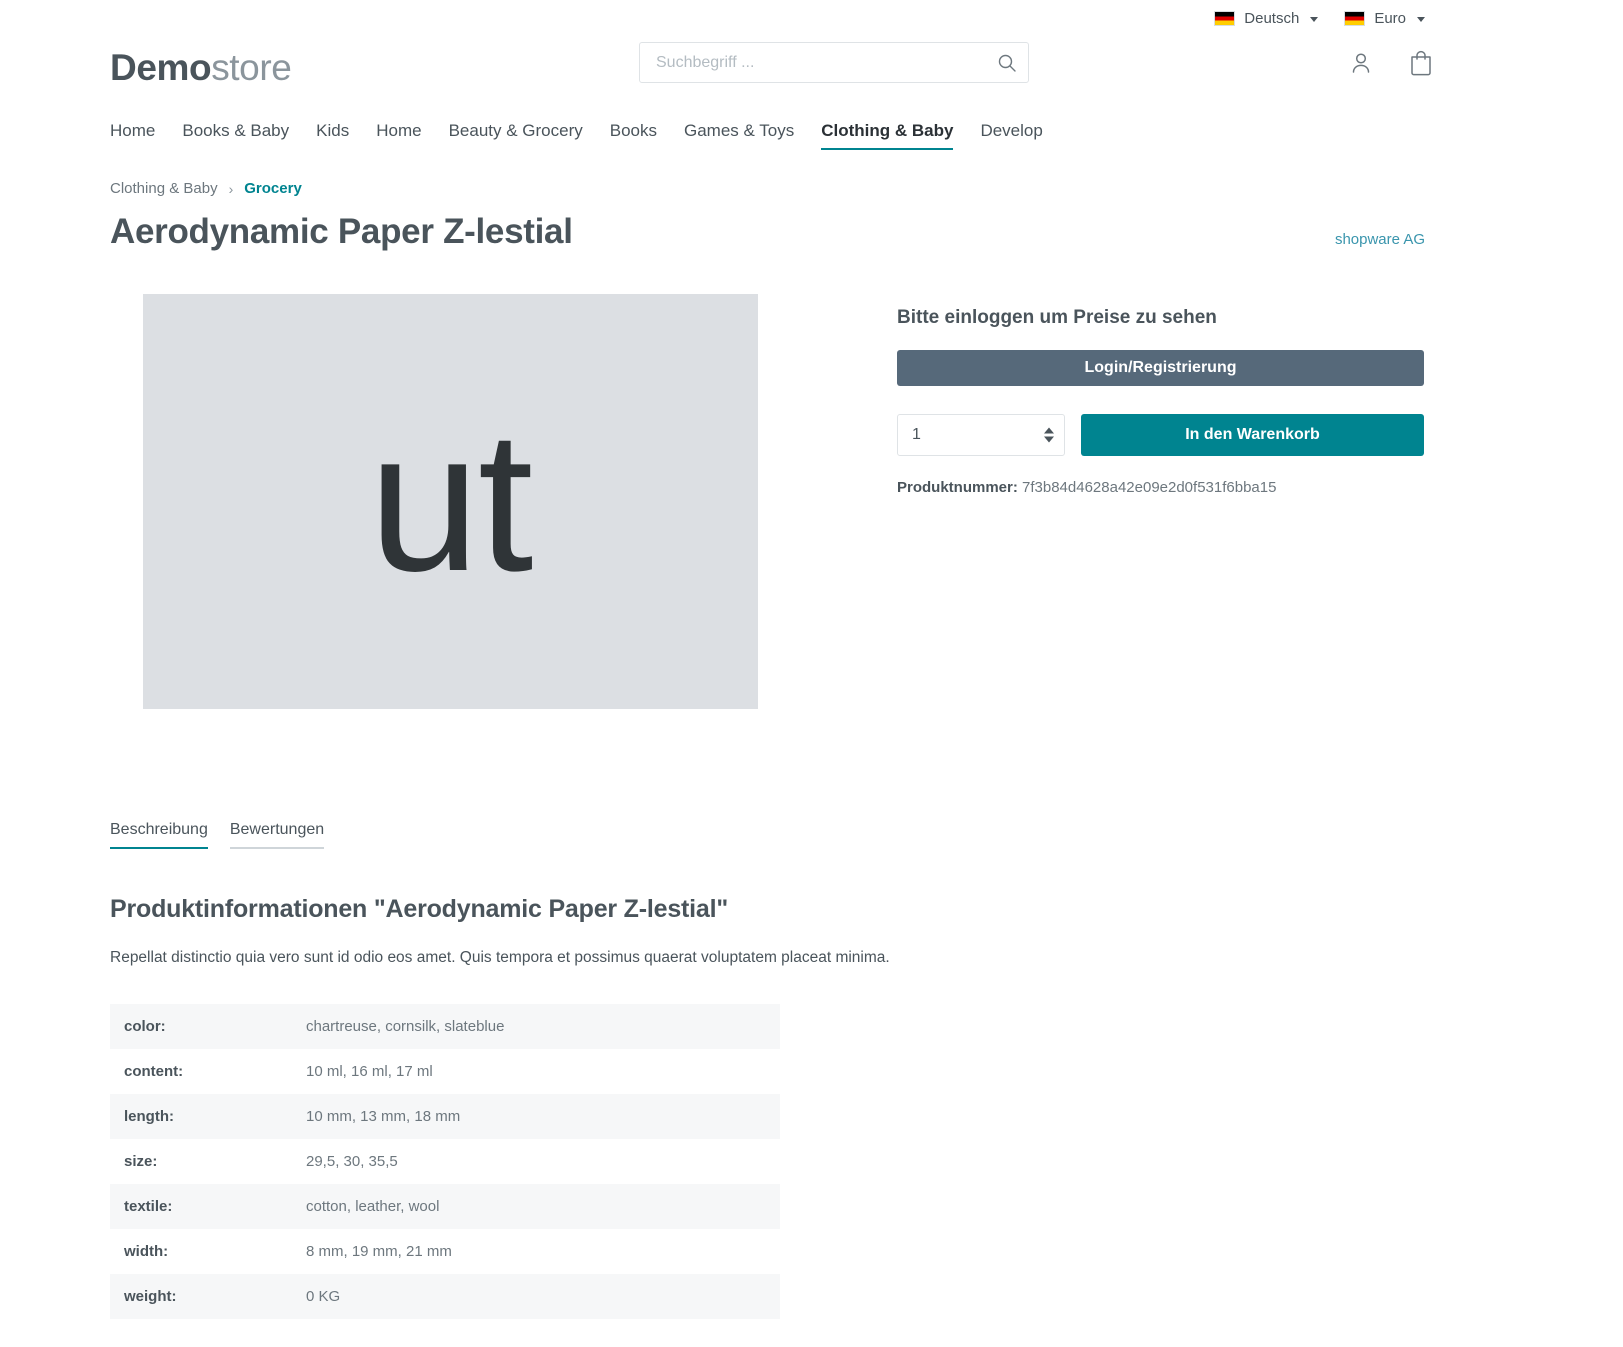  What do you see at coordinates (164, 188) in the screenshot?
I see `breadcrumb-parent: Clothing & Baby` at bounding box center [164, 188].